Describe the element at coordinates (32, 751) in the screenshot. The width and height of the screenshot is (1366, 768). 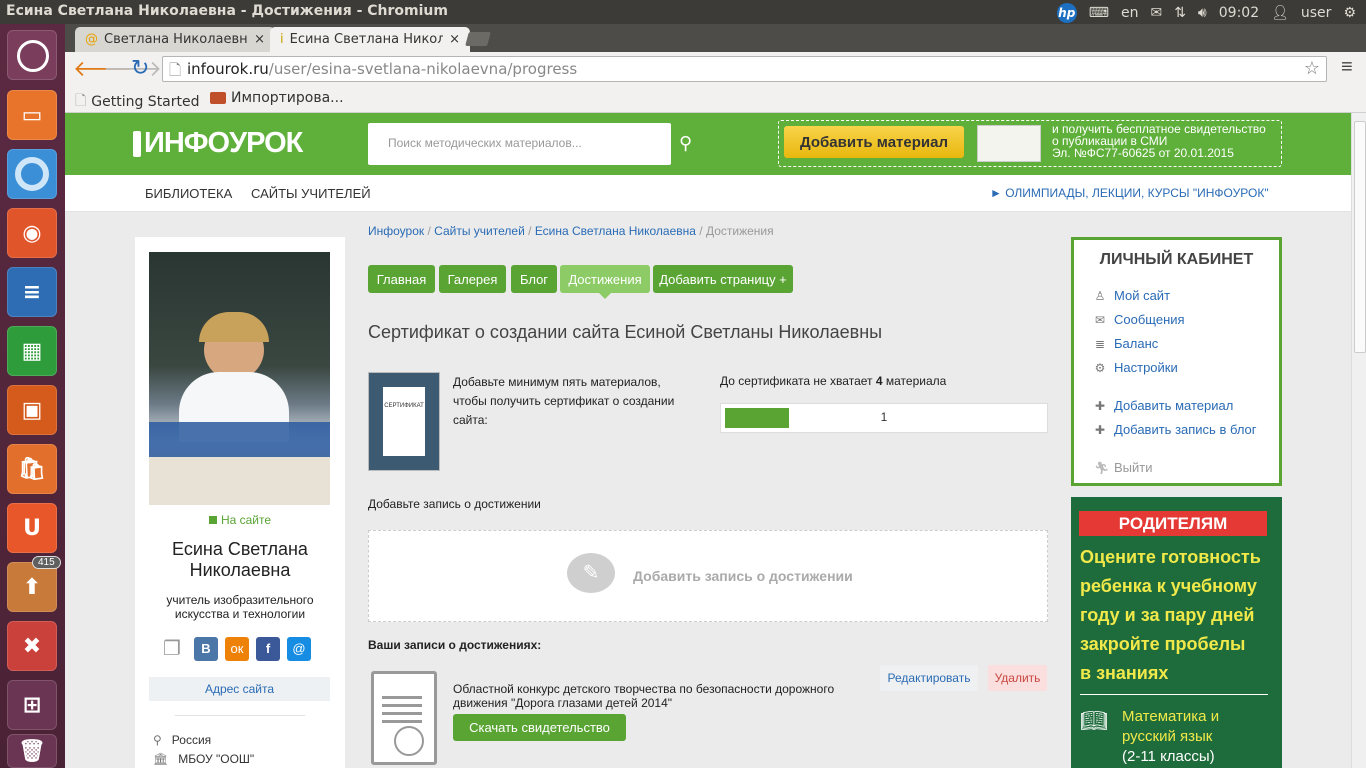
I see `trash-icon: 🗑︎` at that location.